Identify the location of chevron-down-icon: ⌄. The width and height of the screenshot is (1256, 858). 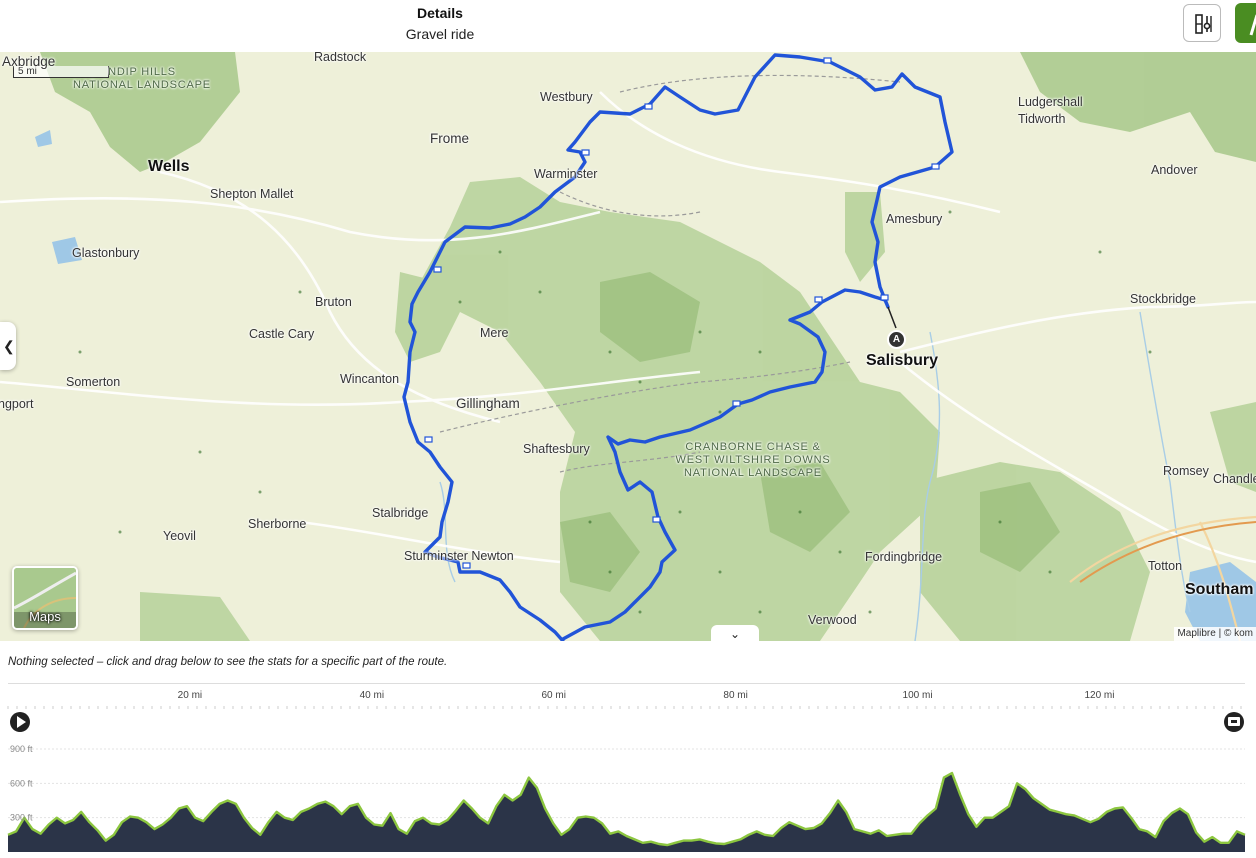
(735, 634).